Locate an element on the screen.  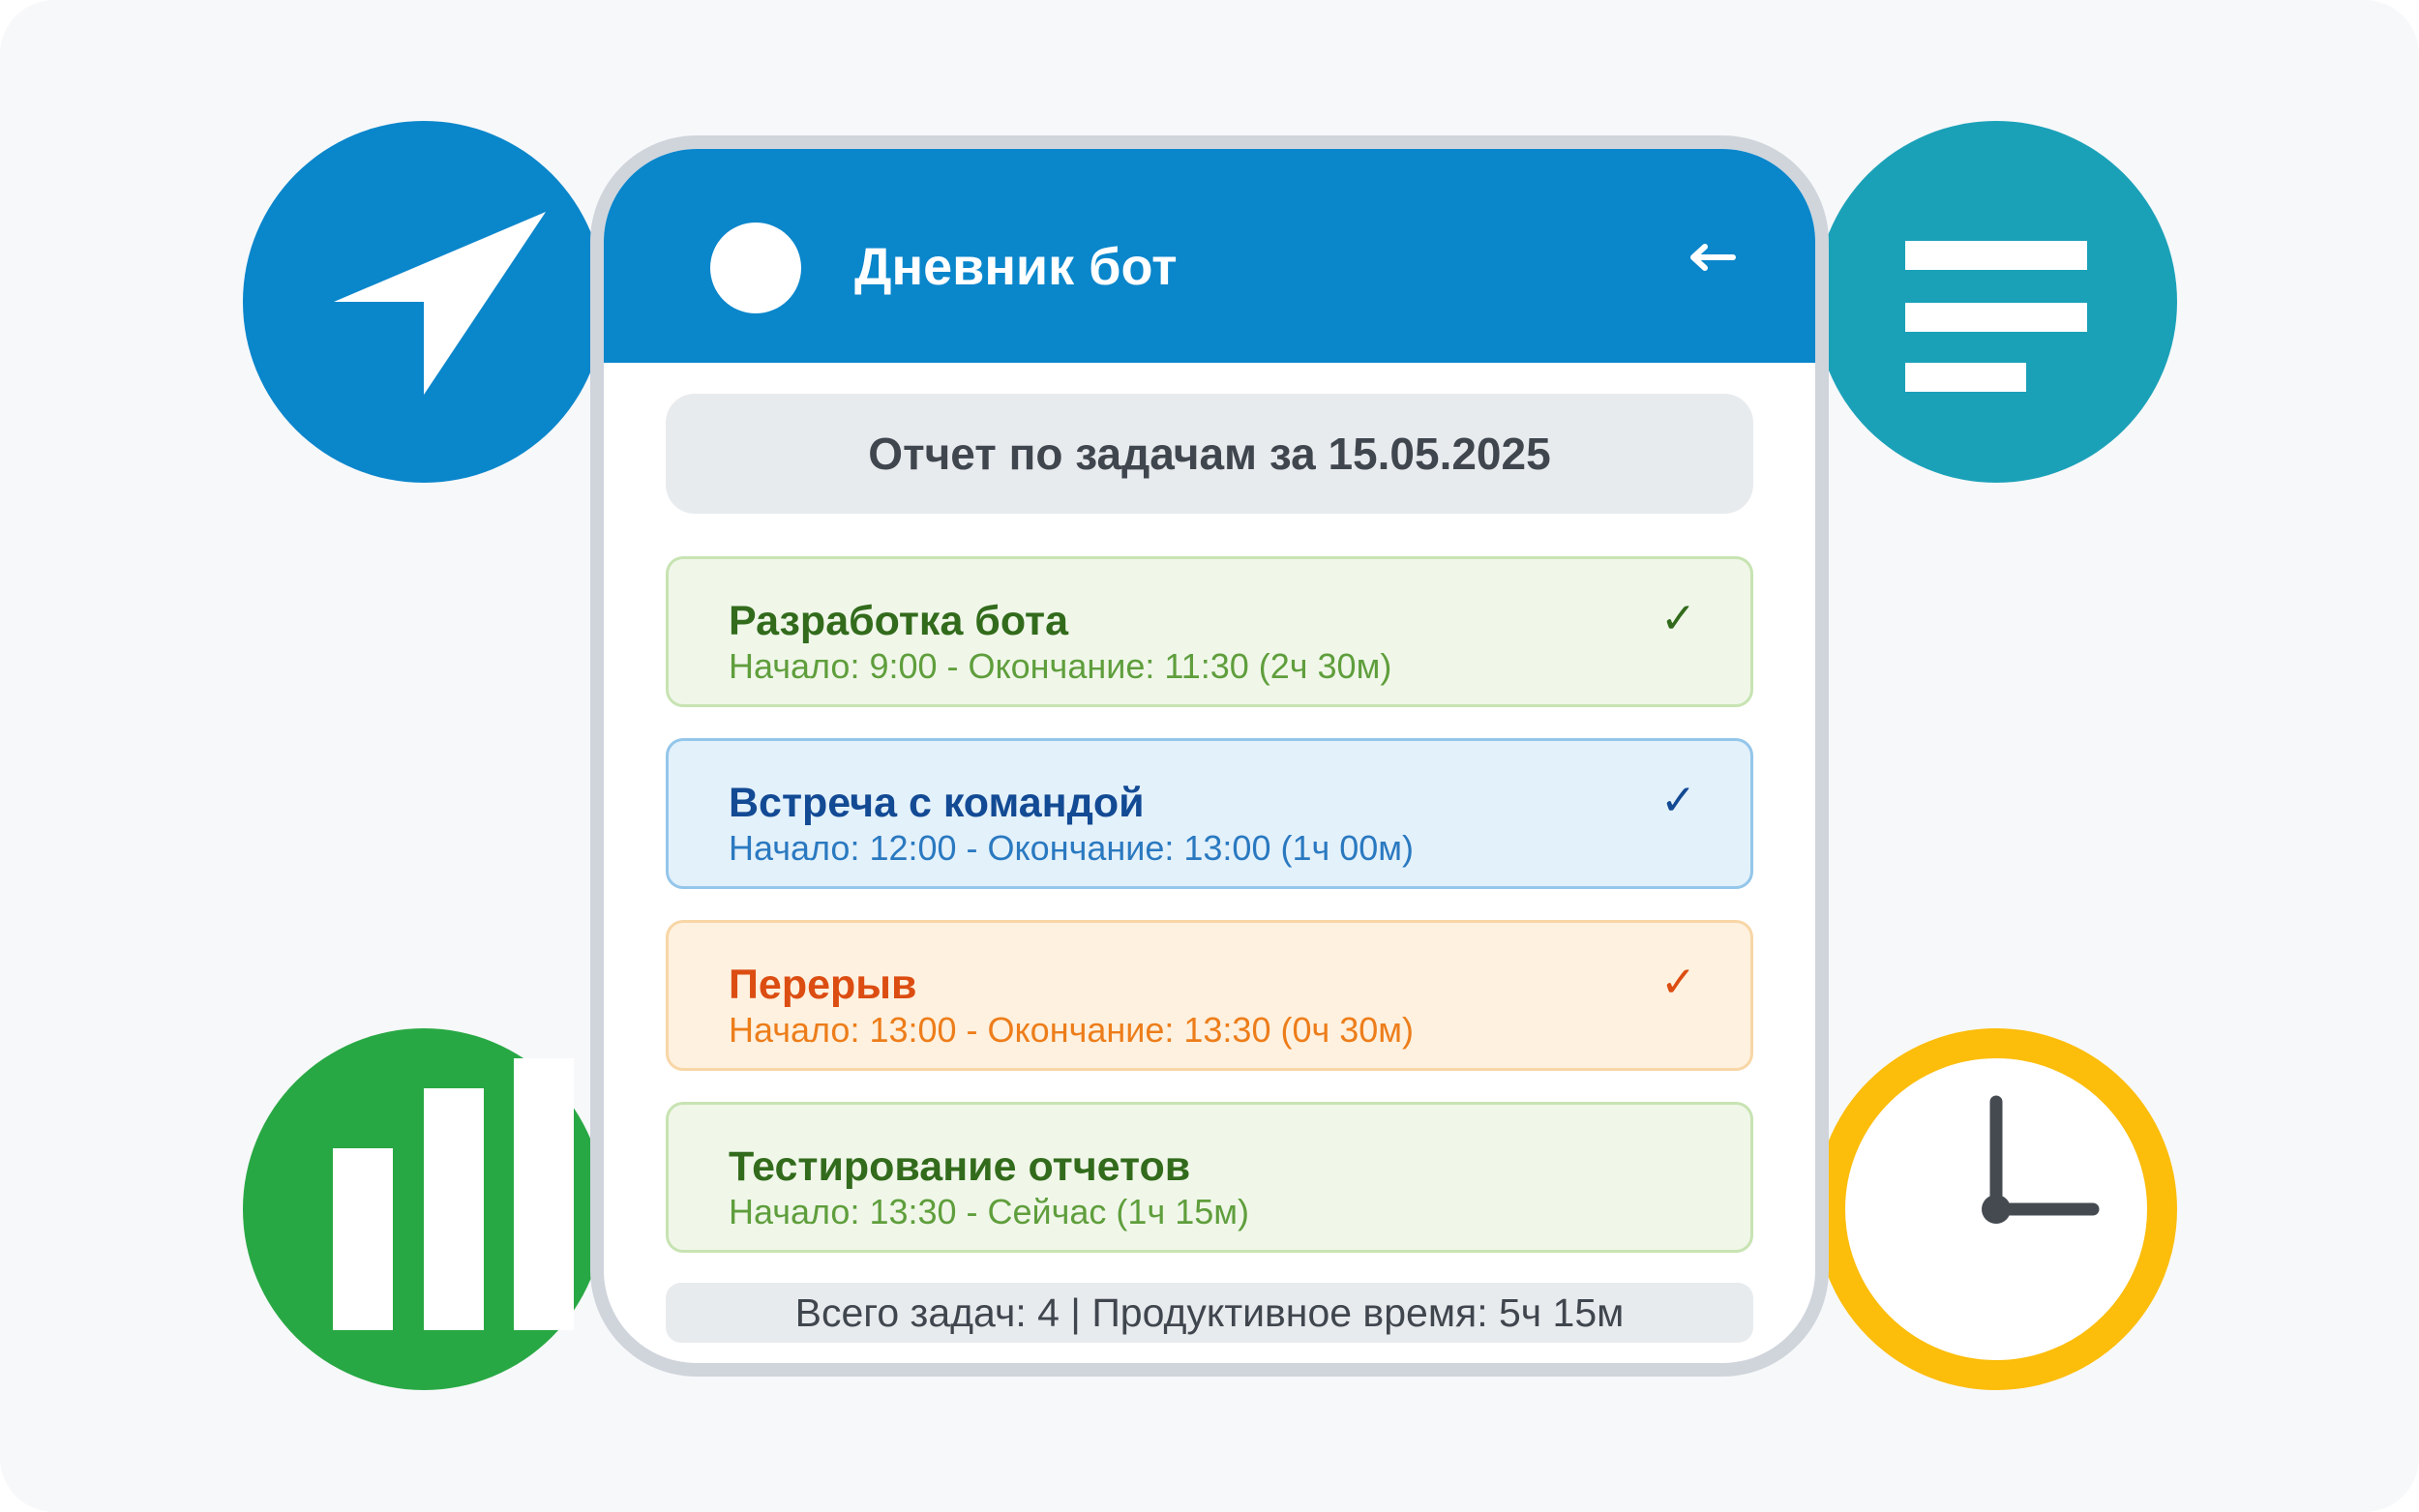
task-name: Встреча с командой is located at coordinates (937, 803).